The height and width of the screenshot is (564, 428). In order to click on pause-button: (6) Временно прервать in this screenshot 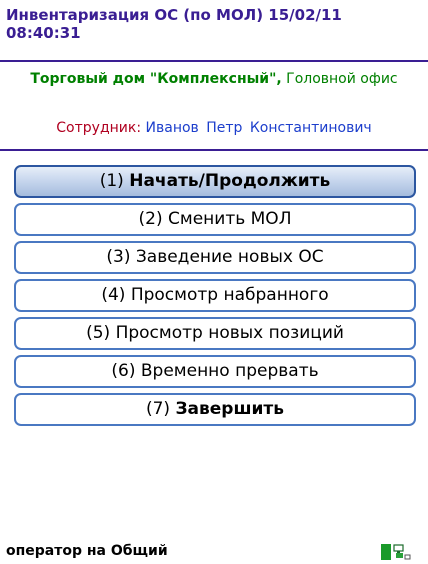, I will do `click(215, 371)`.